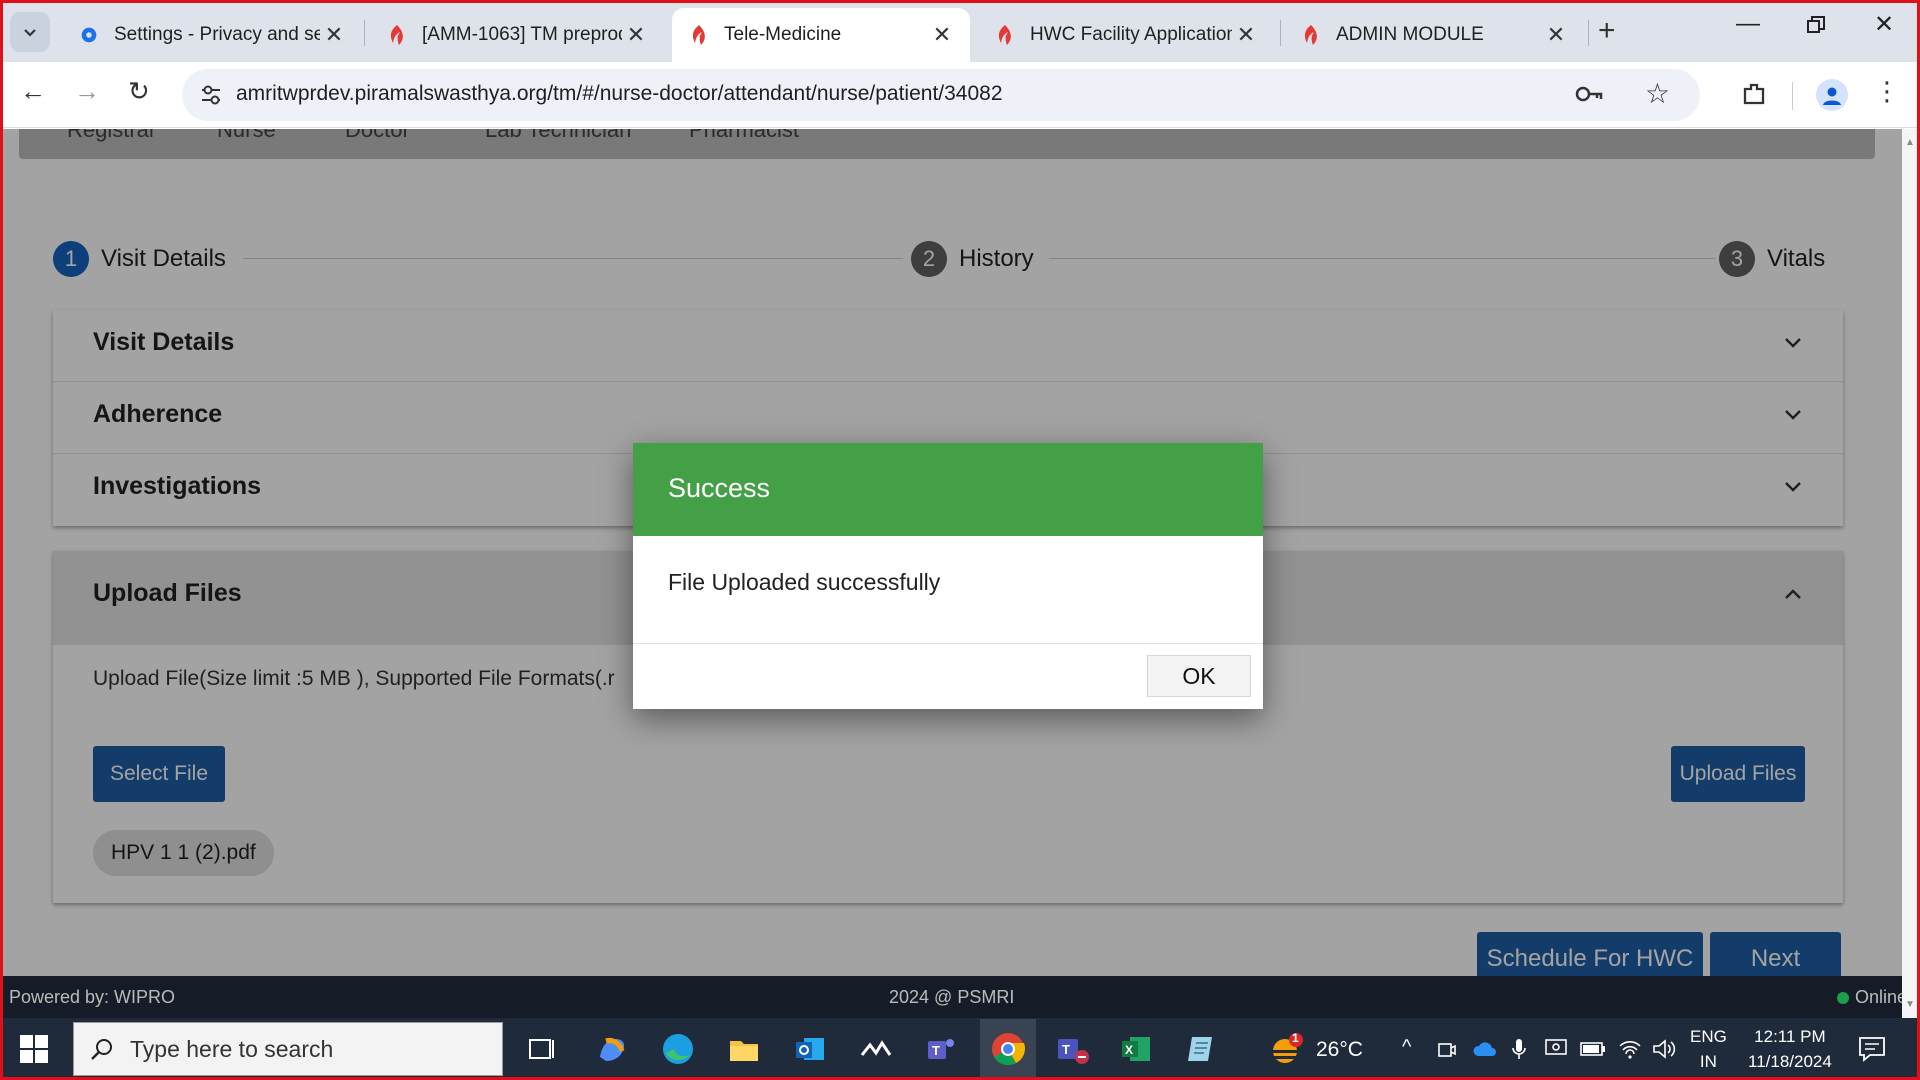 The height and width of the screenshot is (1080, 1920). What do you see at coordinates (1884, 24) in the screenshot?
I see `window-close-icon: ✕` at bounding box center [1884, 24].